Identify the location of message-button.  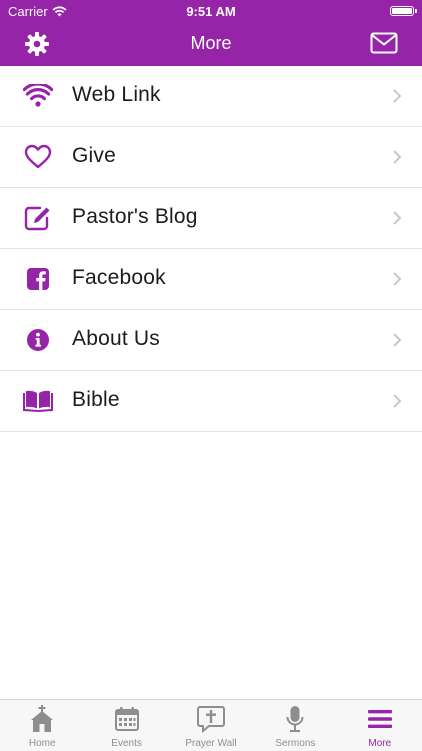
(384, 43).